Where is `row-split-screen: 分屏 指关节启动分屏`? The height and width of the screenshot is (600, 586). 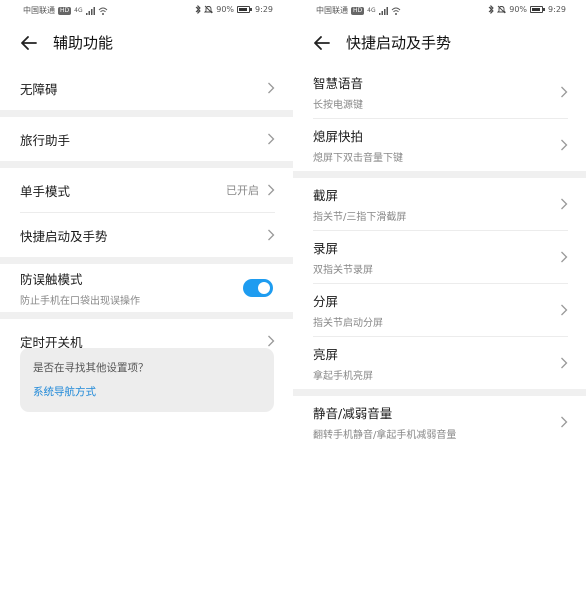 row-split-screen: 分屏 指关节启动分屏 is located at coordinates (439, 310).